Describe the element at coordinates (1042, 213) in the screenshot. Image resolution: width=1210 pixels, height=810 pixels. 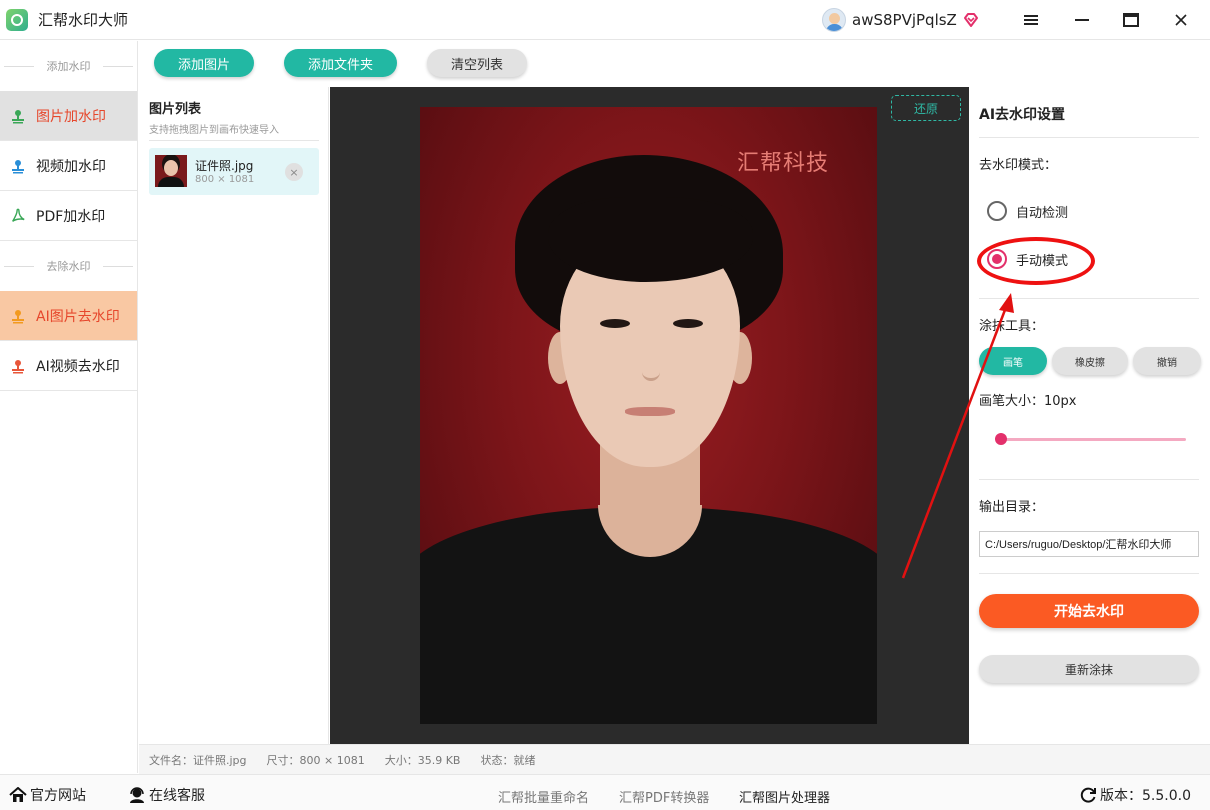
I see `mode-auto-label: 自动检测` at that location.